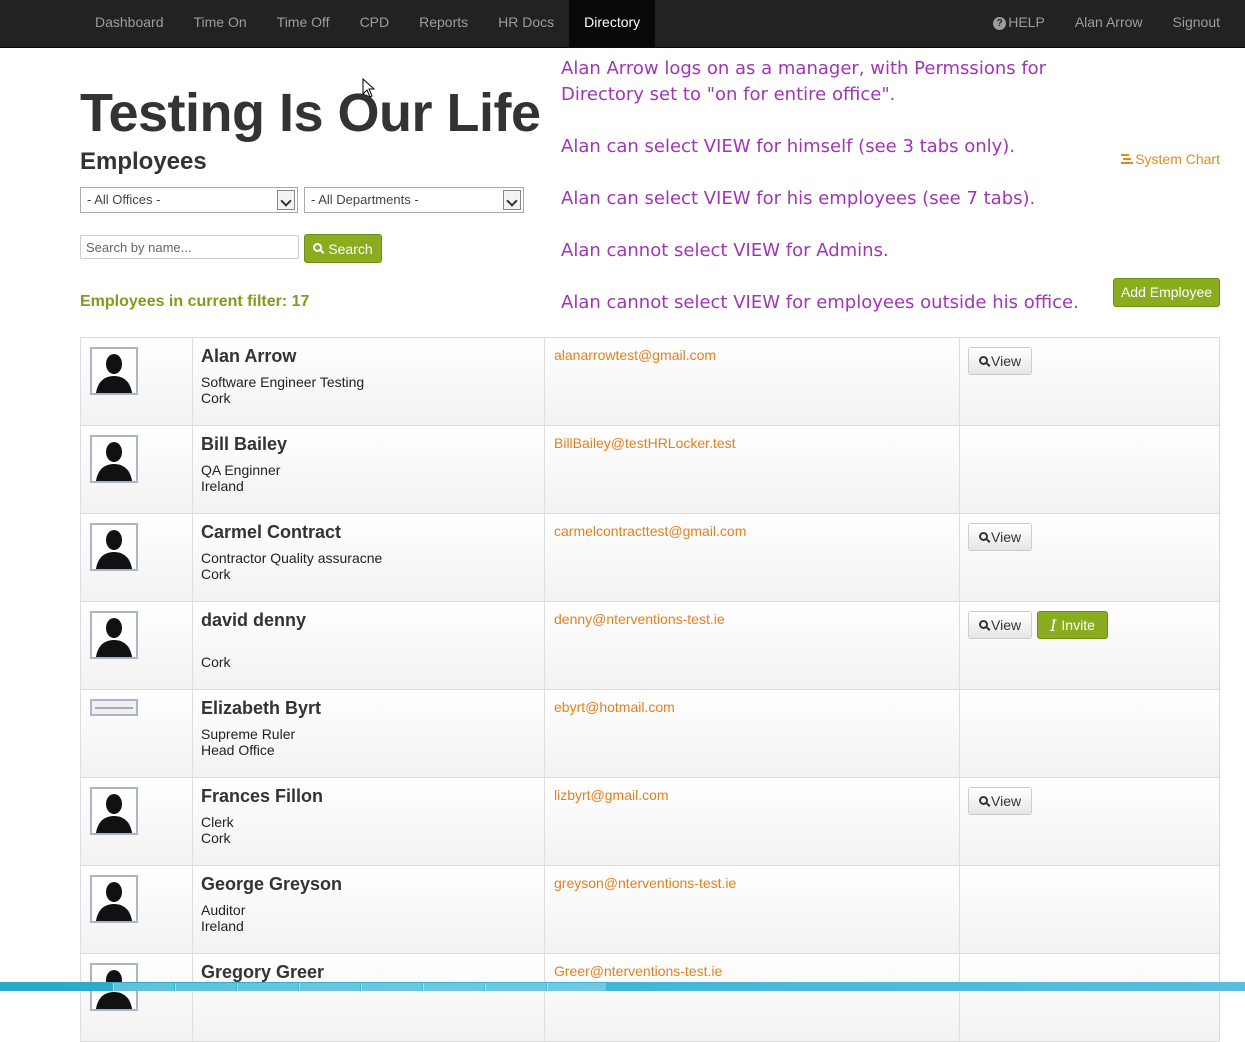  What do you see at coordinates (350, 248) in the screenshot?
I see `search-button-label: Search` at bounding box center [350, 248].